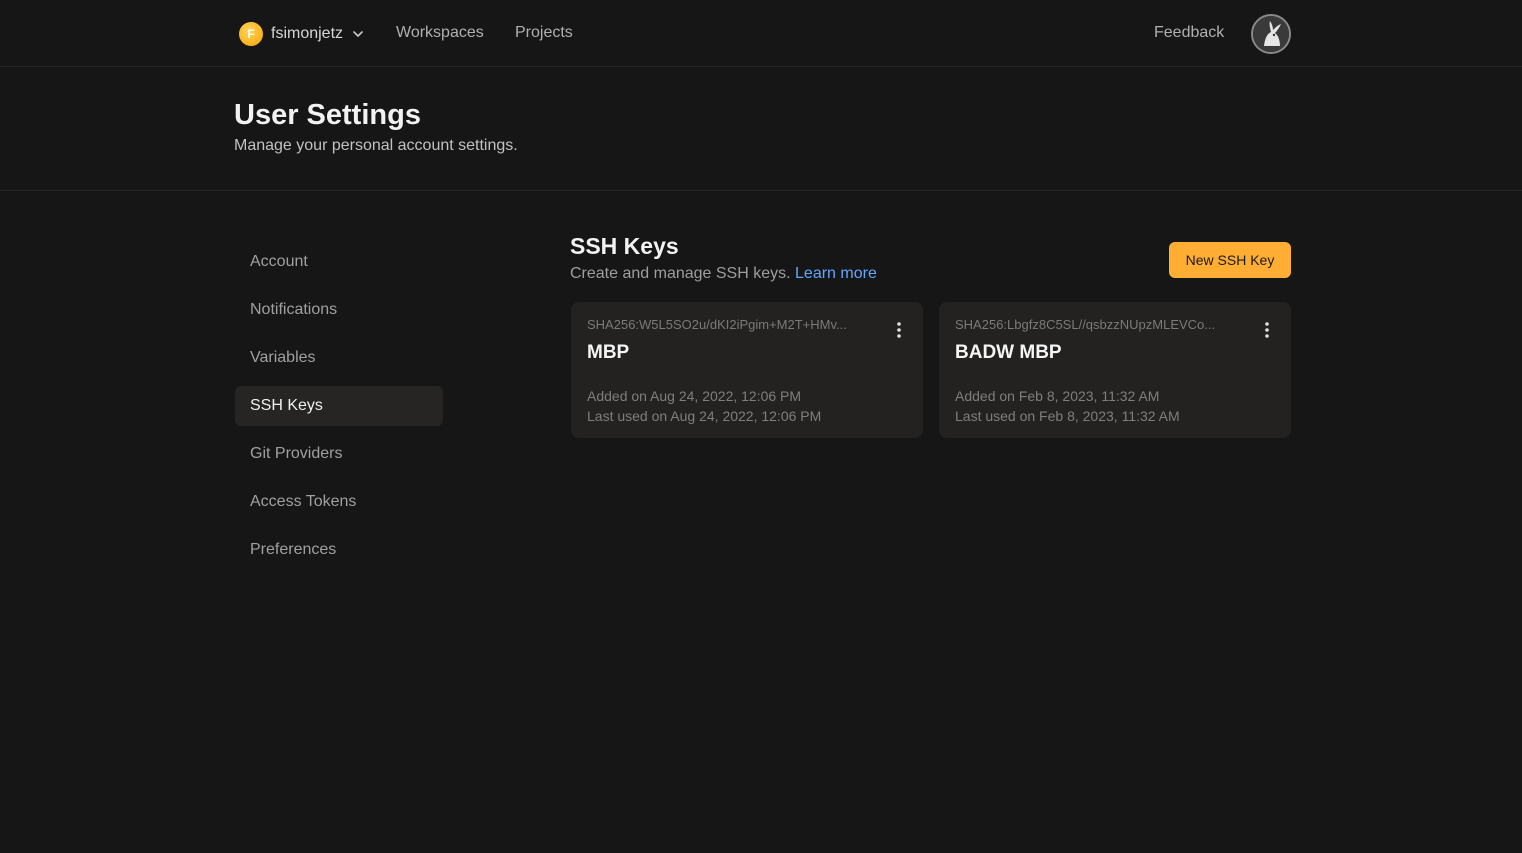 This screenshot has width=1522, height=853. Describe the element at coordinates (339, 406) in the screenshot. I see `sidebar-item-ssh-keys: SSH Keys` at that location.